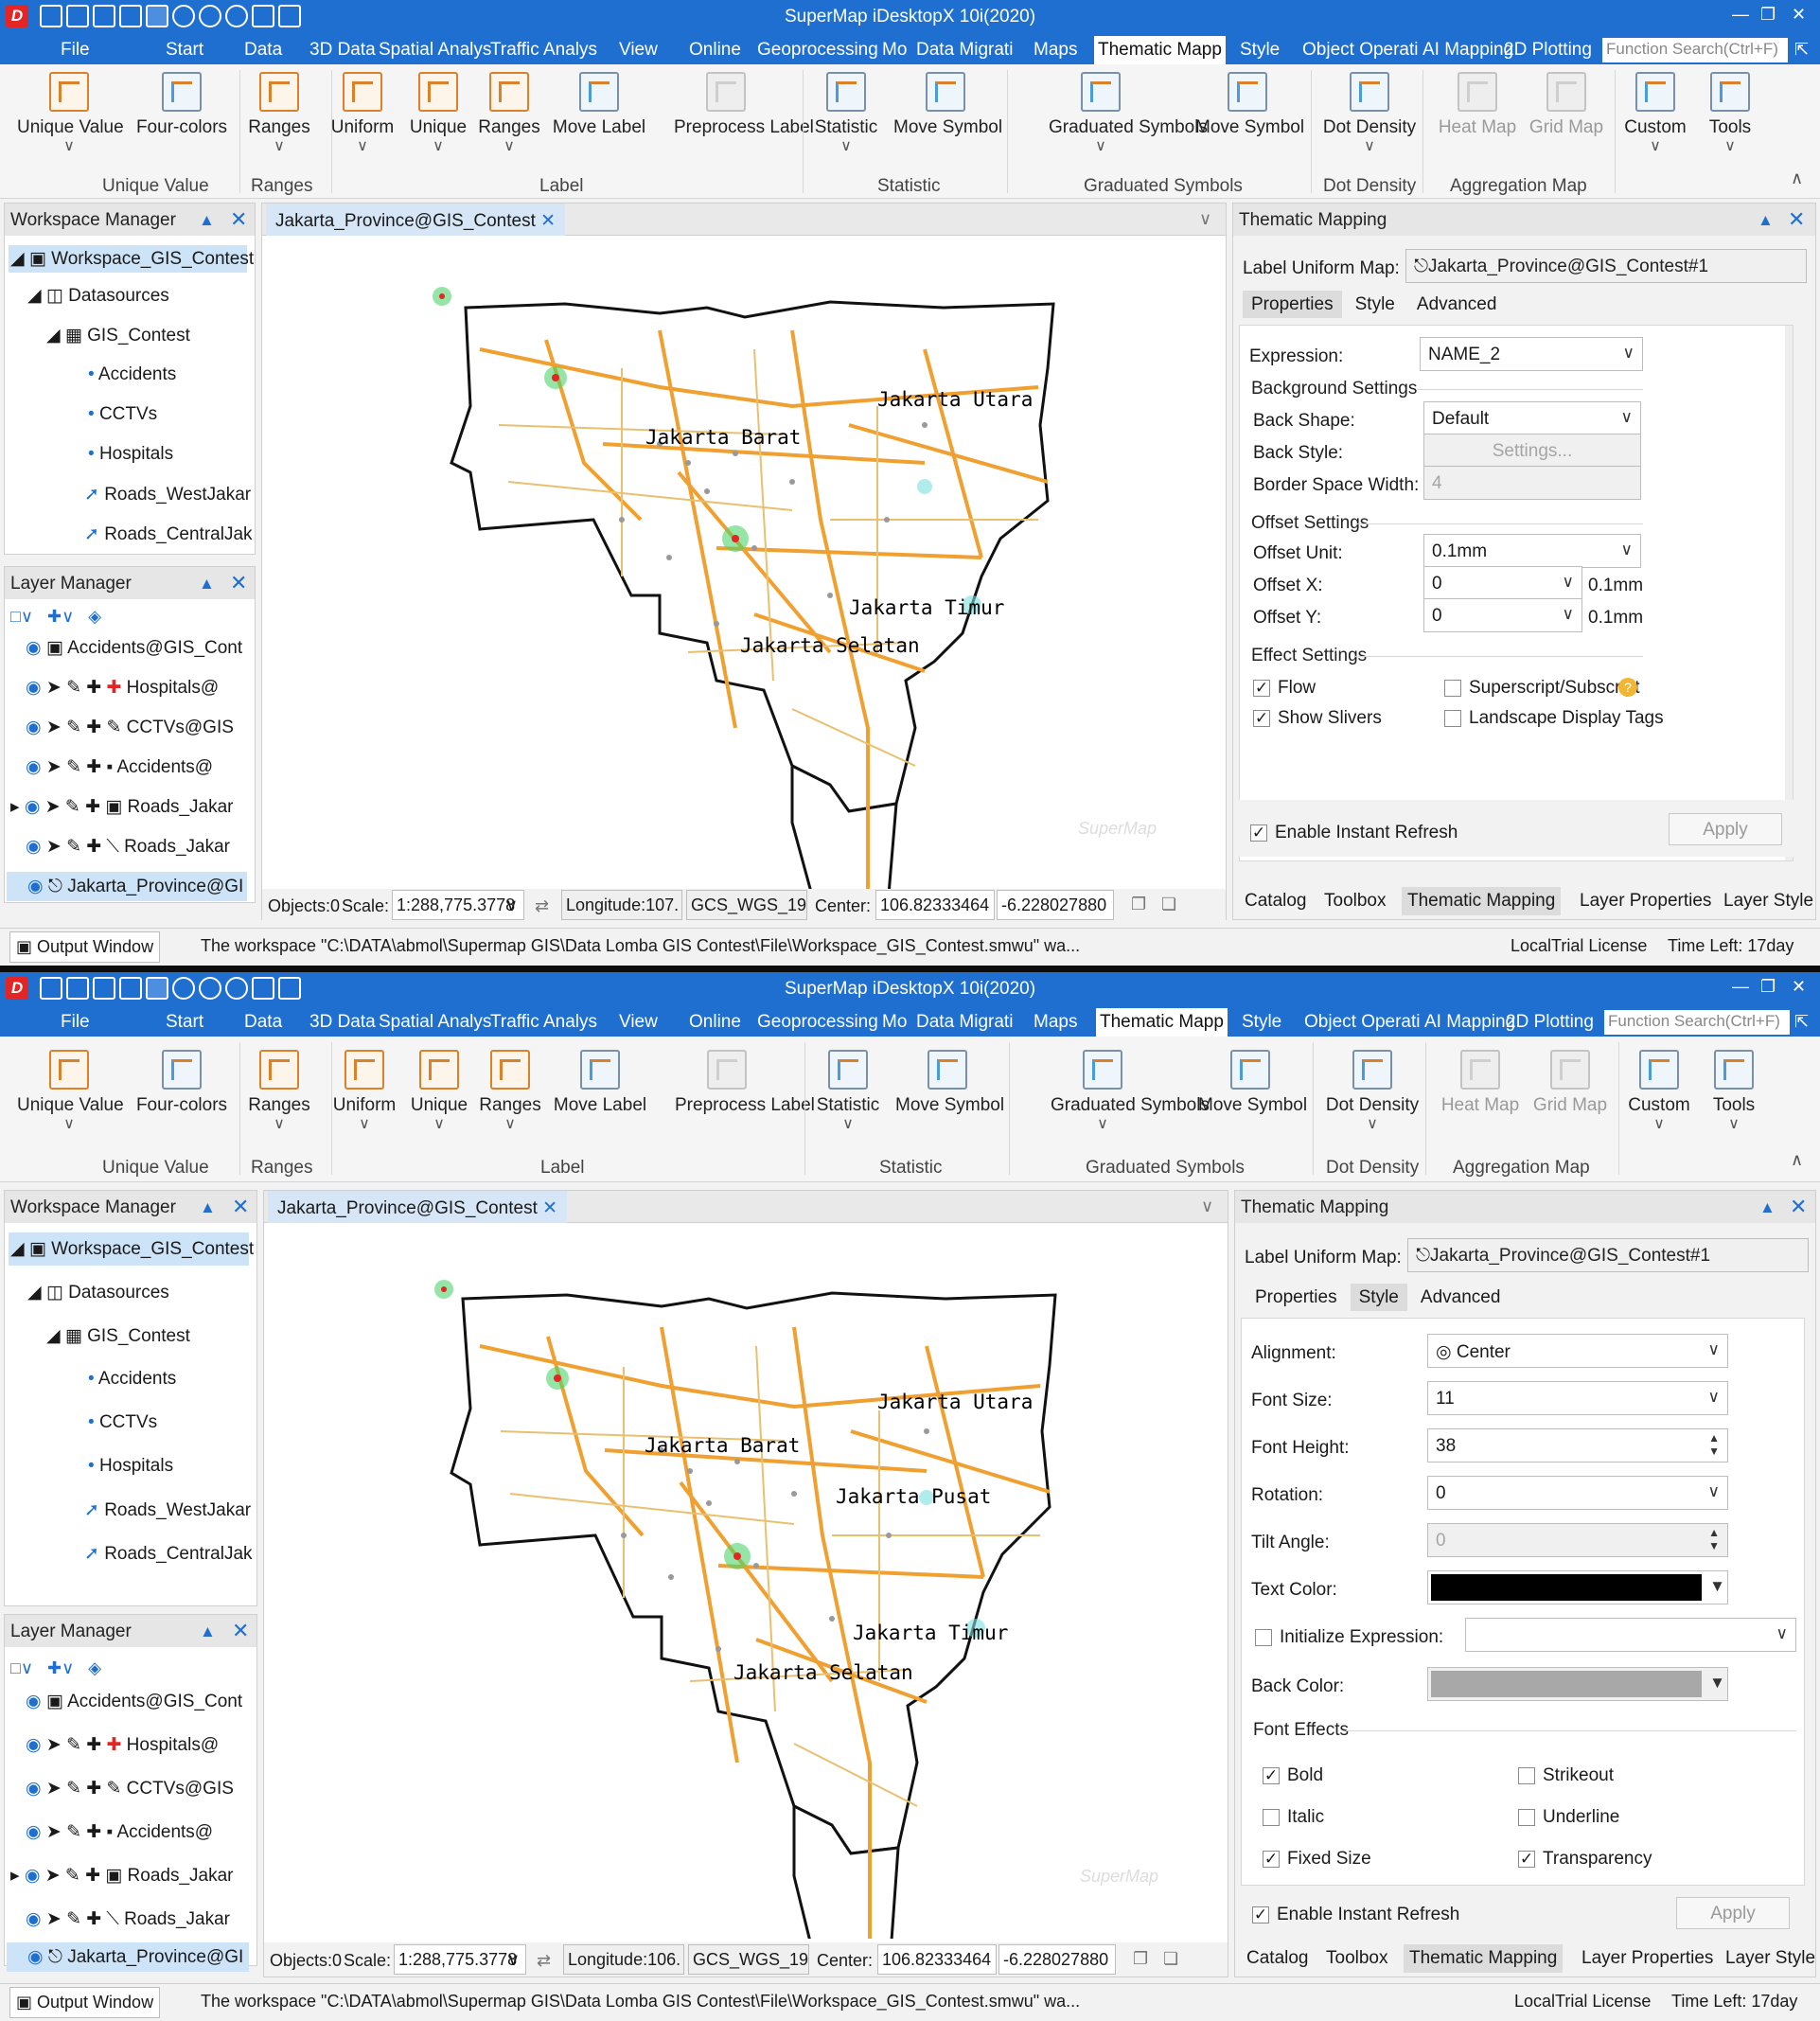 The image size is (1820, 2021). I want to click on offset-unit-select: 0.1mm ∨, so click(1532, 551).